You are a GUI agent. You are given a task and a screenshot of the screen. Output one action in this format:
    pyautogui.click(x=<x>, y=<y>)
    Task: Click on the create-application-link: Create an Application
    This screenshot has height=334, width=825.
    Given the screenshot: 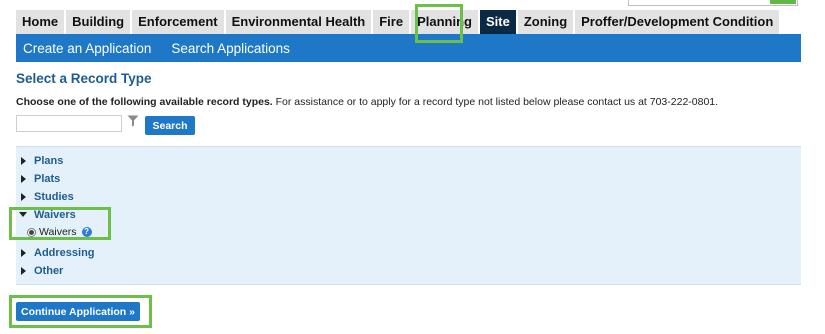 What is the action you would take?
    pyautogui.click(x=87, y=48)
    